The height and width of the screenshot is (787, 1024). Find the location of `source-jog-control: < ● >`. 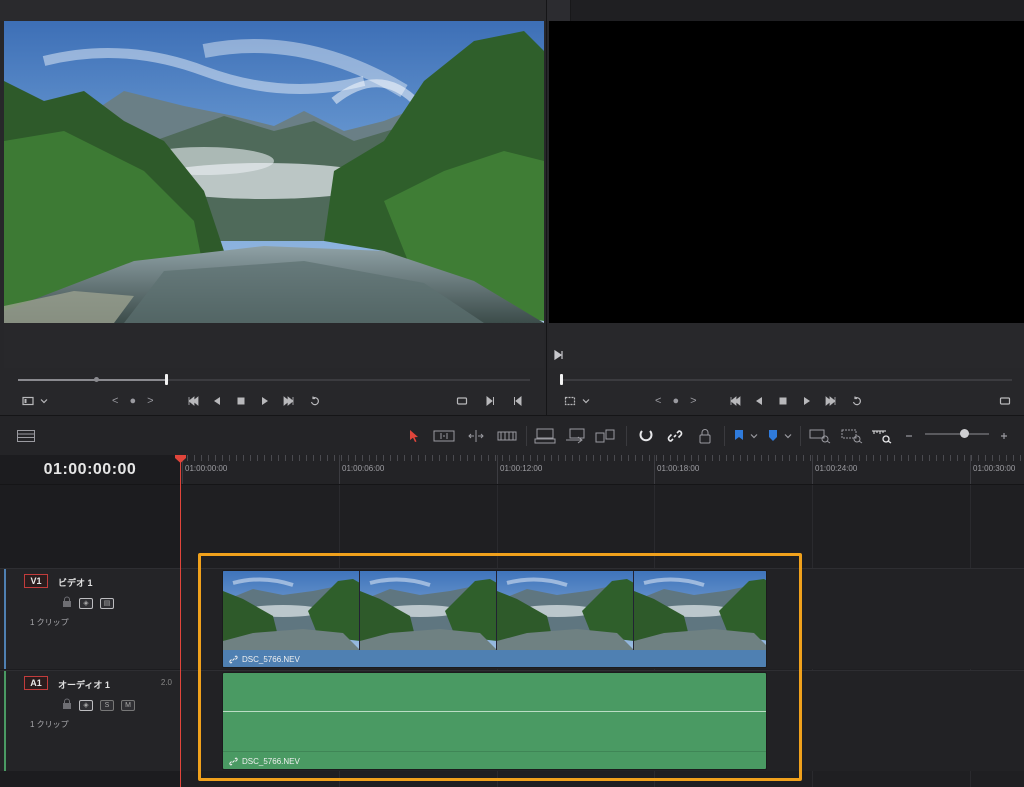

source-jog-control: < ● > is located at coordinates (135, 401).